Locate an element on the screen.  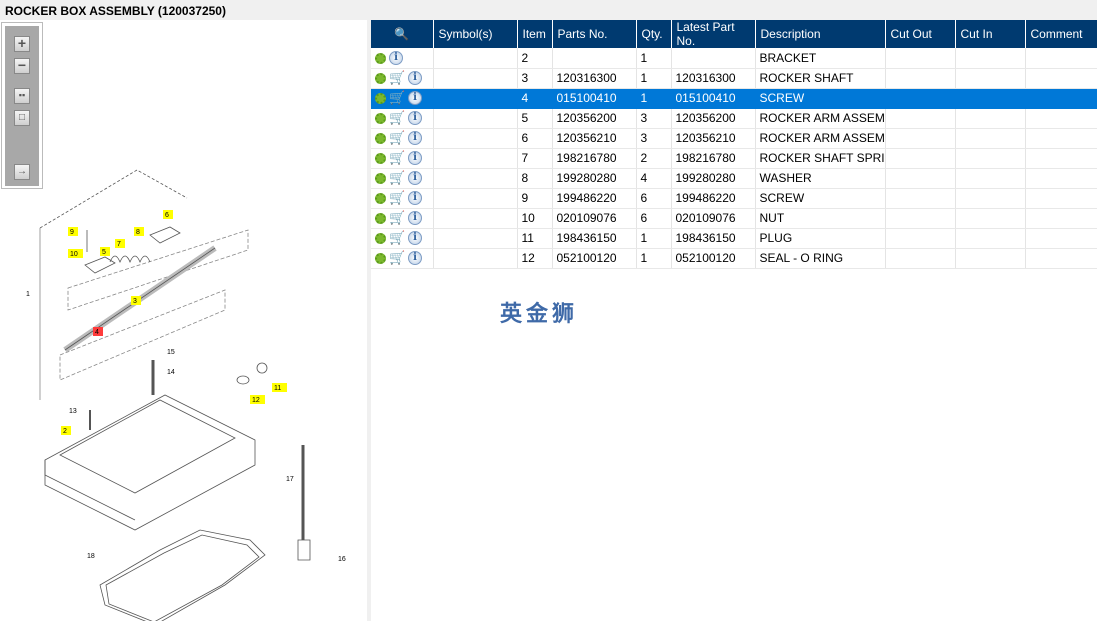
item-cell: 7 is located at coordinates (535, 158).